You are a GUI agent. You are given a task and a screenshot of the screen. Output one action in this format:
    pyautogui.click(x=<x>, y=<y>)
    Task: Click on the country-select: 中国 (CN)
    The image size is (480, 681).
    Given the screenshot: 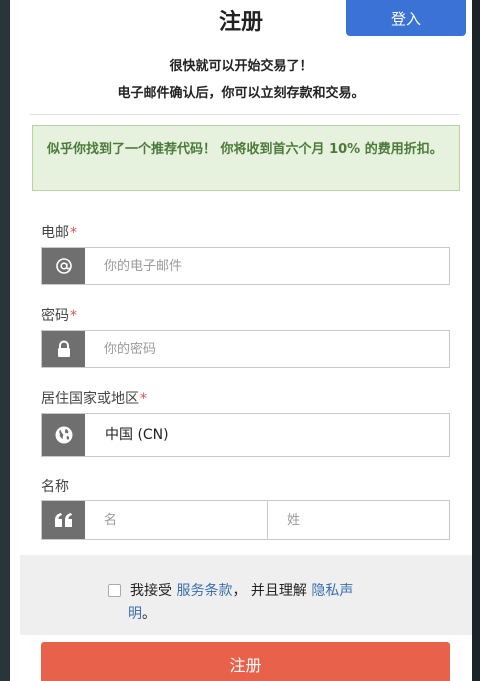 What is the action you would take?
    pyautogui.click(x=245, y=435)
    